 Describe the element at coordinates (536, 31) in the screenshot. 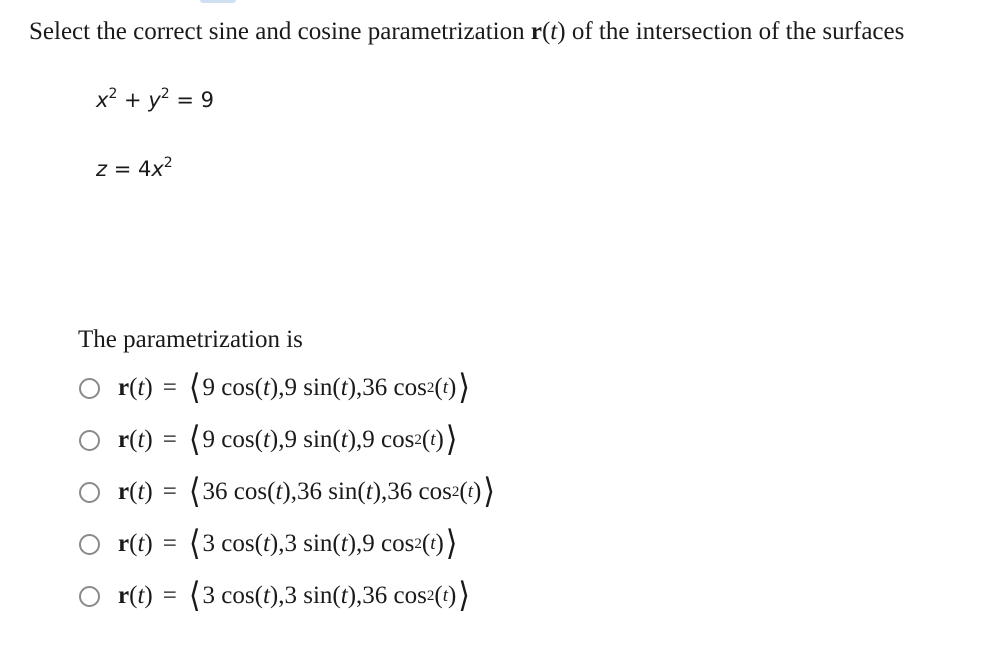

I see `question-r-symbol: r` at that location.